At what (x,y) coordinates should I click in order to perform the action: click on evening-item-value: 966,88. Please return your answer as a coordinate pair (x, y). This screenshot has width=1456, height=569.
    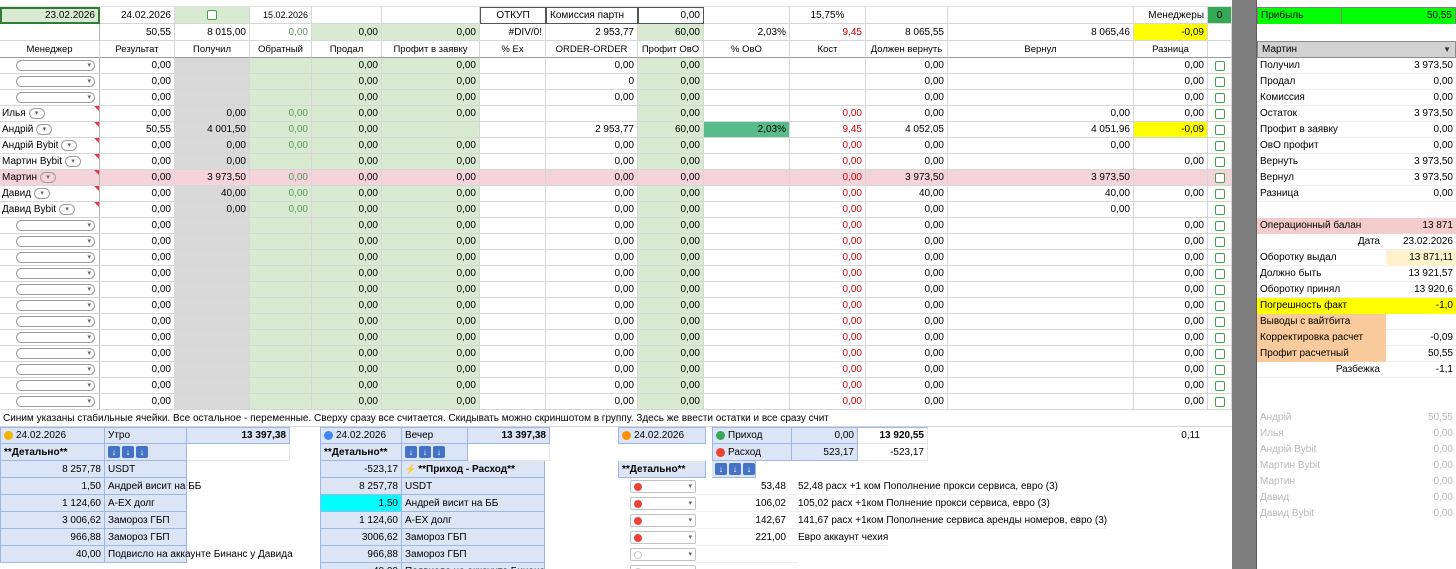
    Looking at the image, I should click on (361, 554).